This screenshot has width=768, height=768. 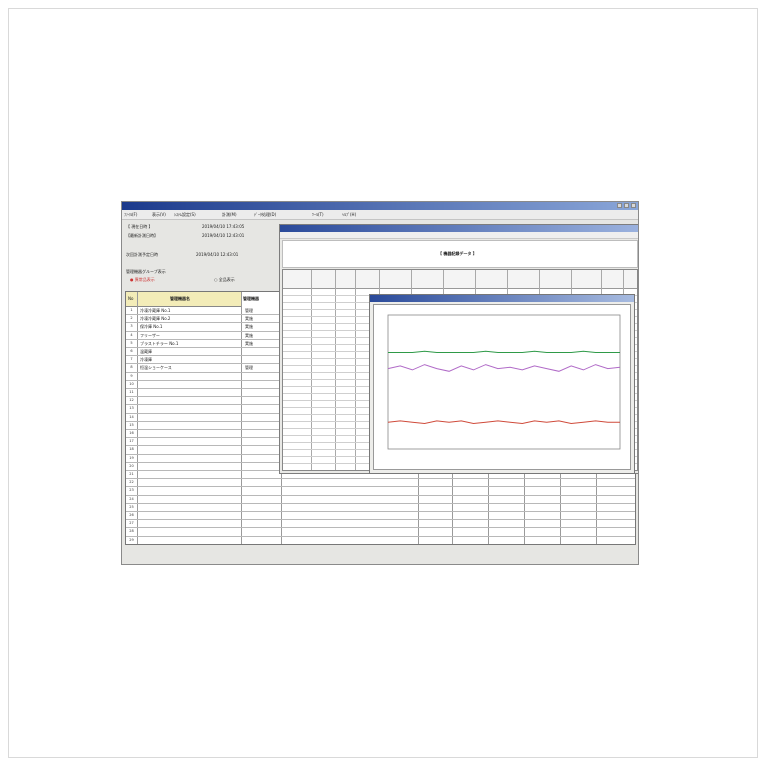 What do you see at coordinates (217, 254) in the screenshot?
I see `next-measure-value: 2019/04/10 12:43:01` at bounding box center [217, 254].